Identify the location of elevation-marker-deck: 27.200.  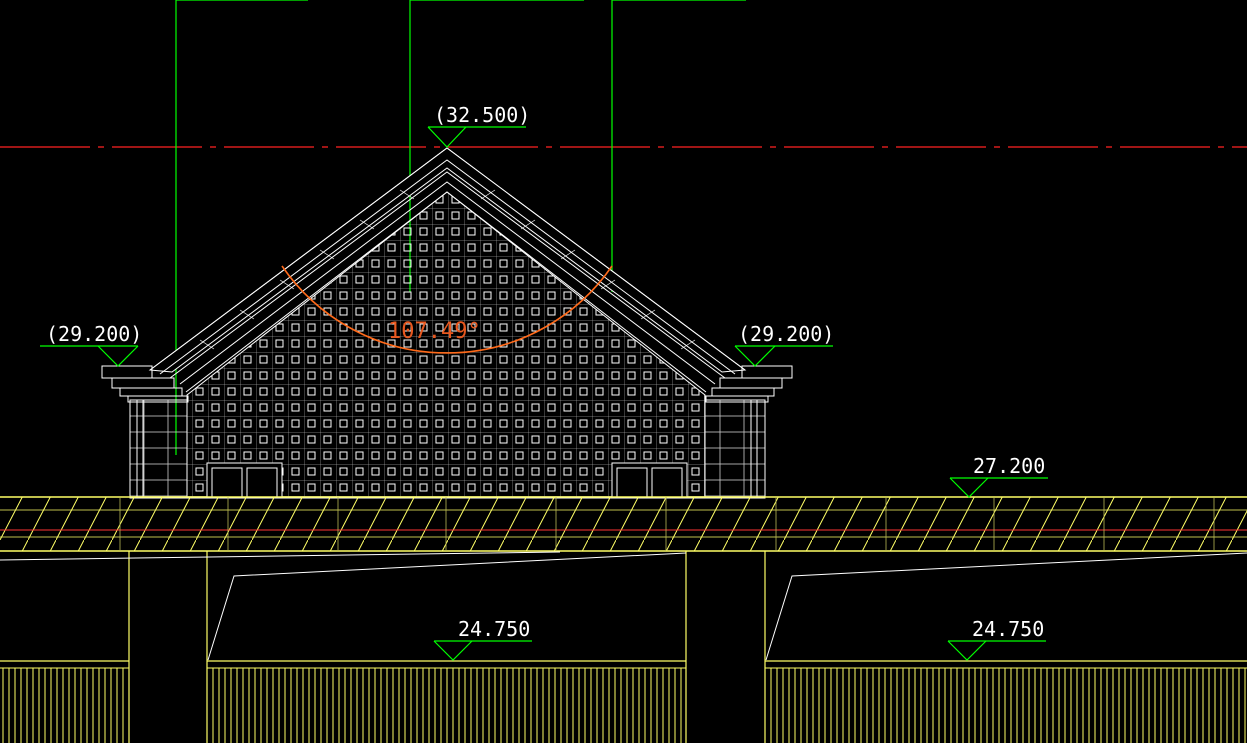
(998, 476).